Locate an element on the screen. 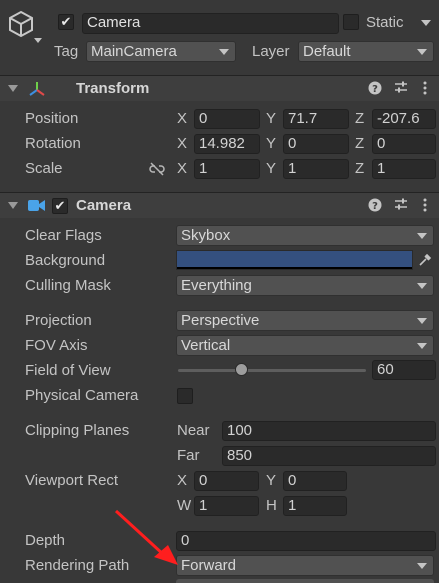 This screenshot has height=583, width=439. scale-z-field: 1 is located at coordinates (404, 169).